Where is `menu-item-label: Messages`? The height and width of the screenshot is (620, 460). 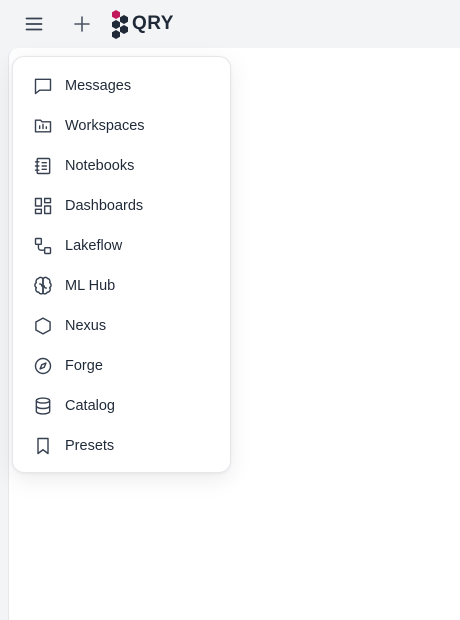
menu-item-label: Messages is located at coordinates (98, 86).